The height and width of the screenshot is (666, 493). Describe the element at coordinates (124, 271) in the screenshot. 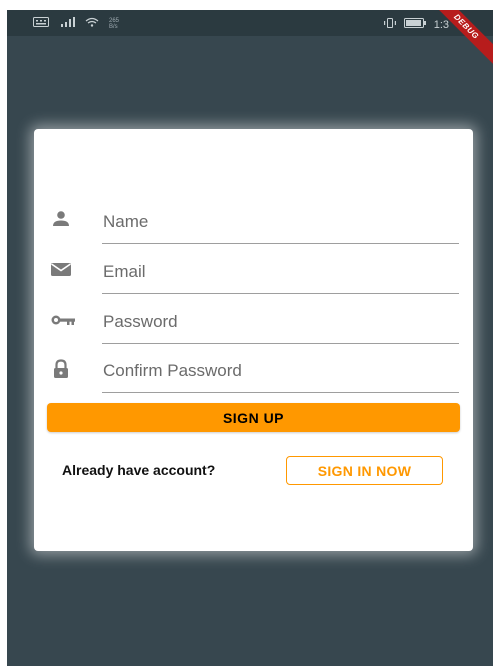

I see `email-placeholder: Email` at that location.